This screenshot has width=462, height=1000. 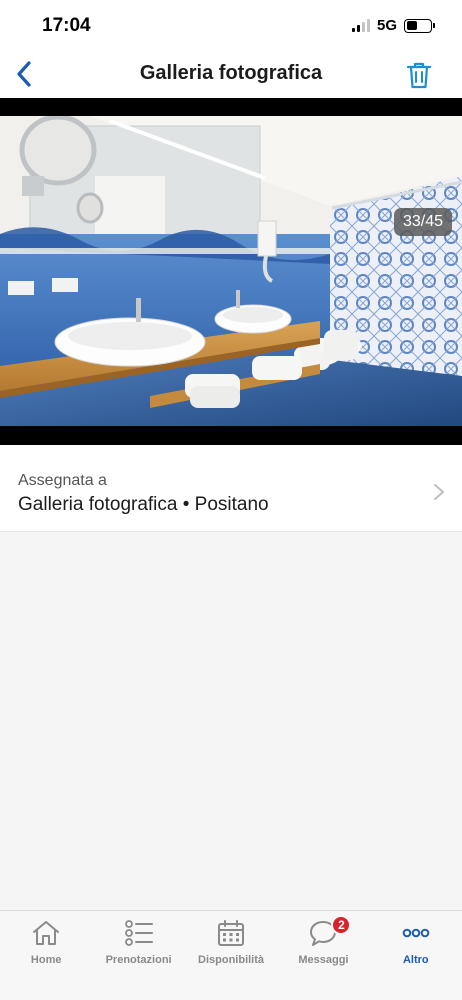 What do you see at coordinates (386, 25) in the screenshot?
I see `network-type: 5G` at bounding box center [386, 25].